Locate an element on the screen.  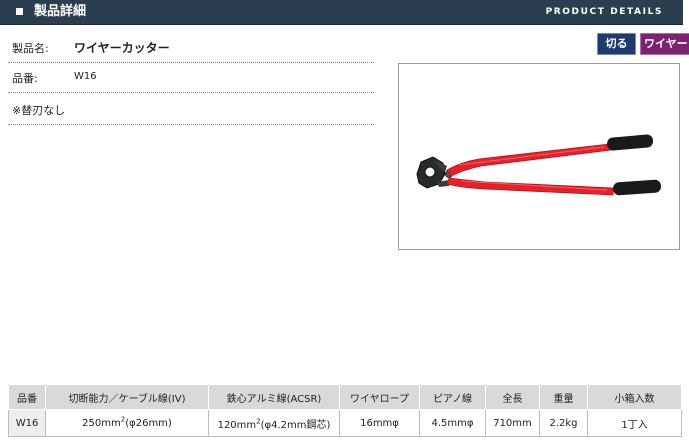
spec-header-code: 品番 is located at coordinates (27, 397).